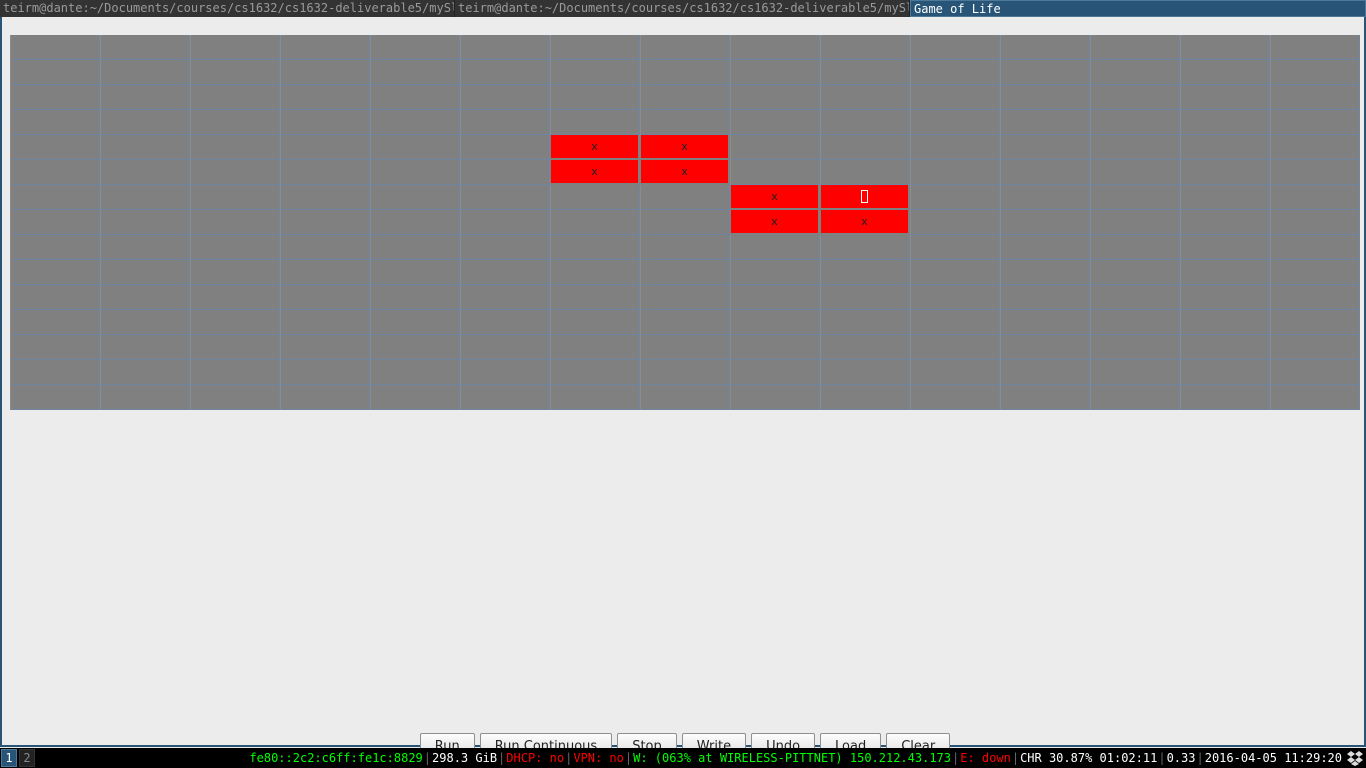 The image size is (1366, 768). I want to click on grid-cell-r7-c9: x, so click(865, 222).